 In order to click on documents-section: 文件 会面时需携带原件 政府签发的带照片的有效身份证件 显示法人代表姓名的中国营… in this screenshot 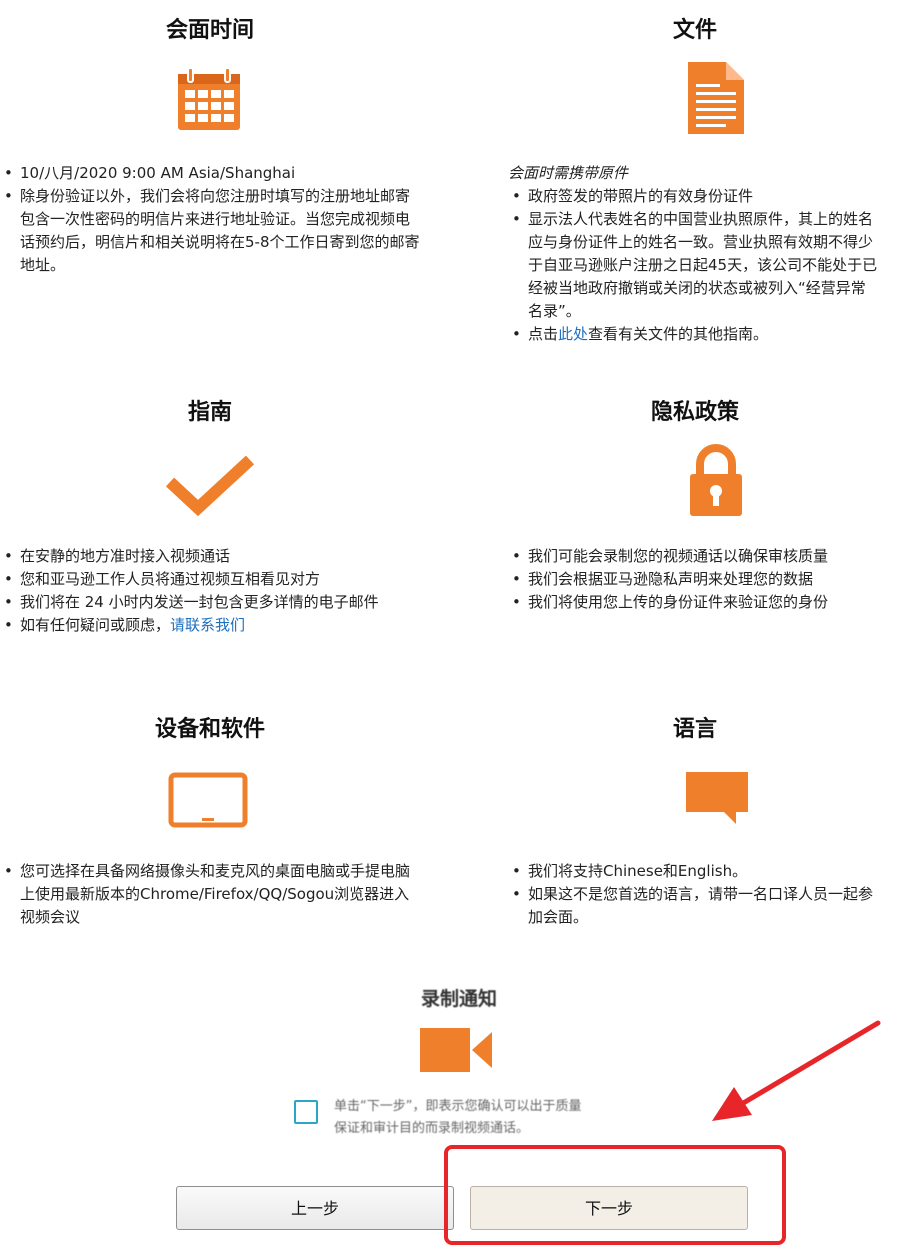, I will do `click(709, 180)`.